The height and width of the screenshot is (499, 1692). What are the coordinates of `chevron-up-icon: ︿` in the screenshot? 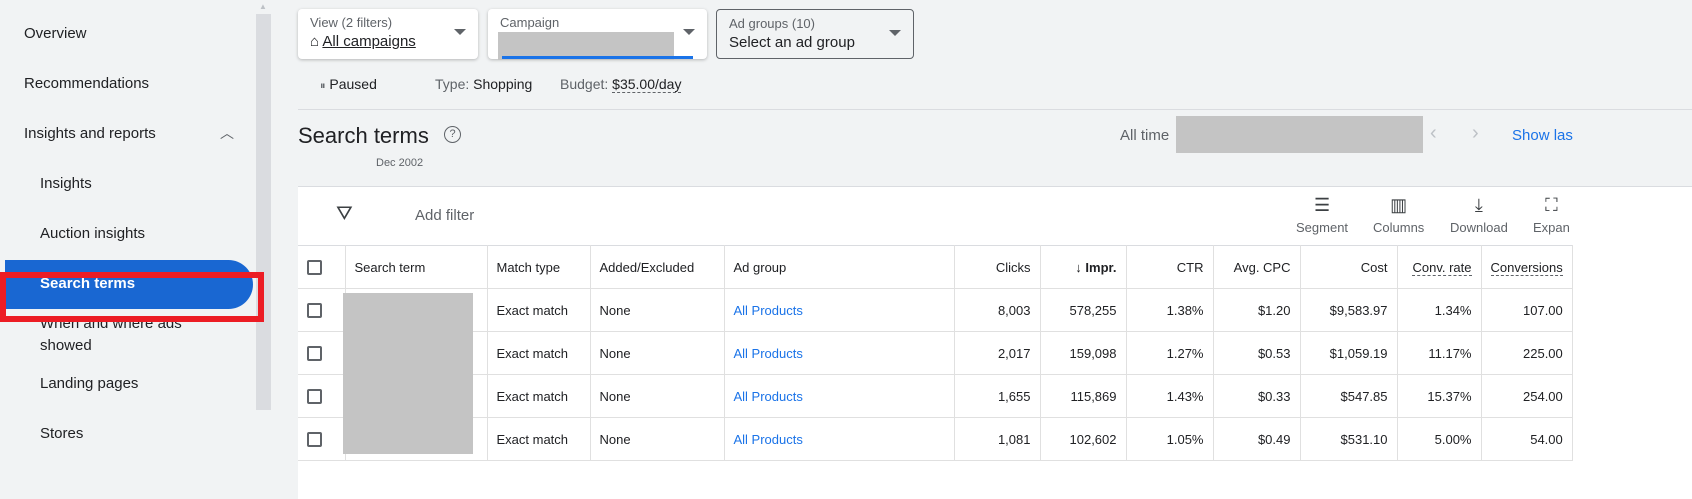 It's located at (227, 133).